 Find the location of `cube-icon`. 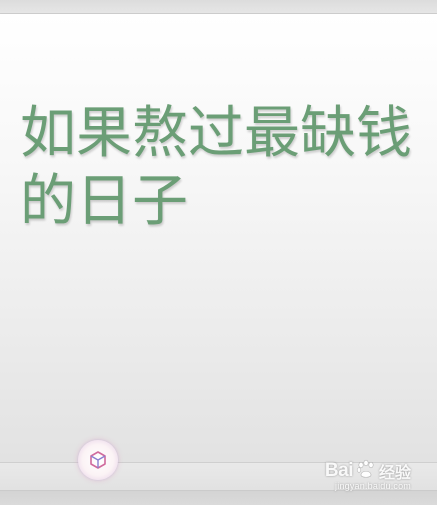

cube-icon is located at coordinates (98, 460).